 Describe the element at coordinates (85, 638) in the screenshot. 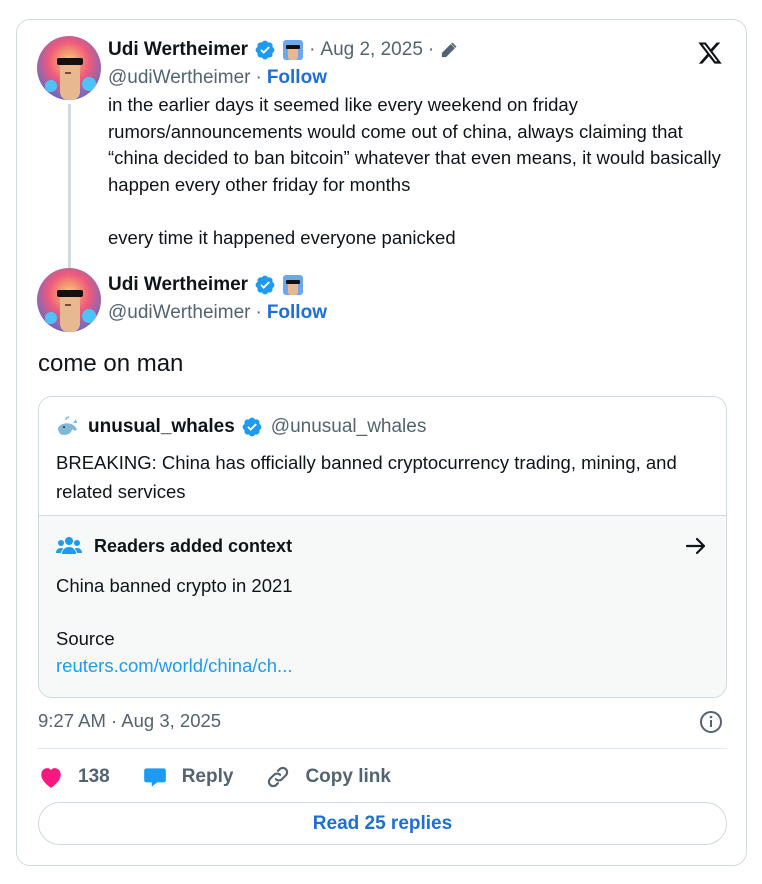

I see `context-source-label: Source` at that location.